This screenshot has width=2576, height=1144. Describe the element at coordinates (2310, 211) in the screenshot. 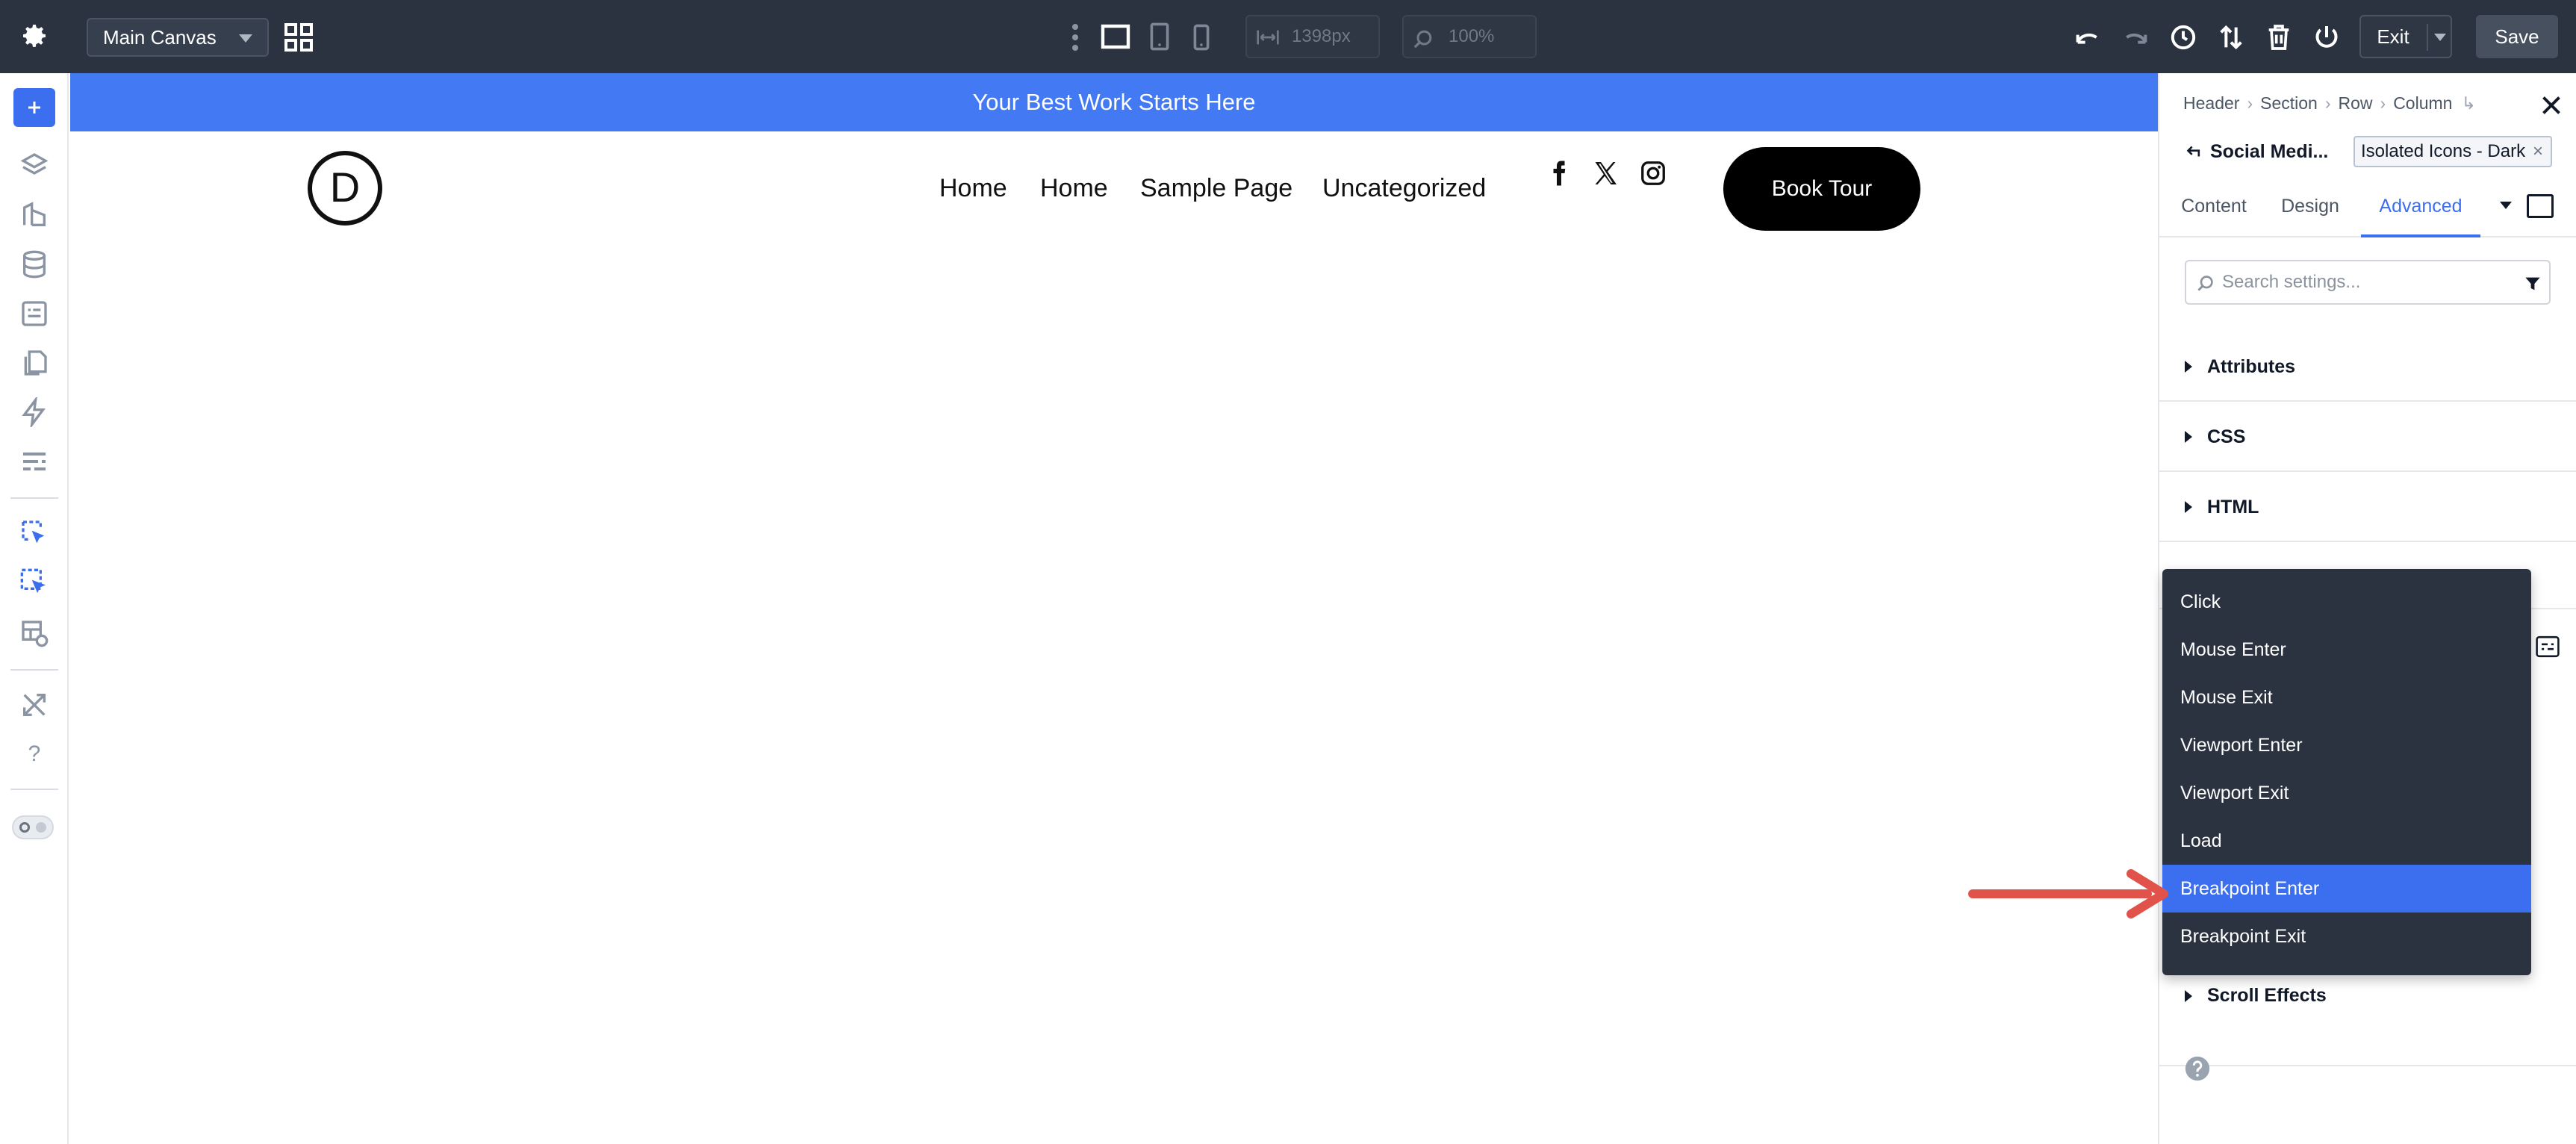

I see `tab-design: Design` at that location.